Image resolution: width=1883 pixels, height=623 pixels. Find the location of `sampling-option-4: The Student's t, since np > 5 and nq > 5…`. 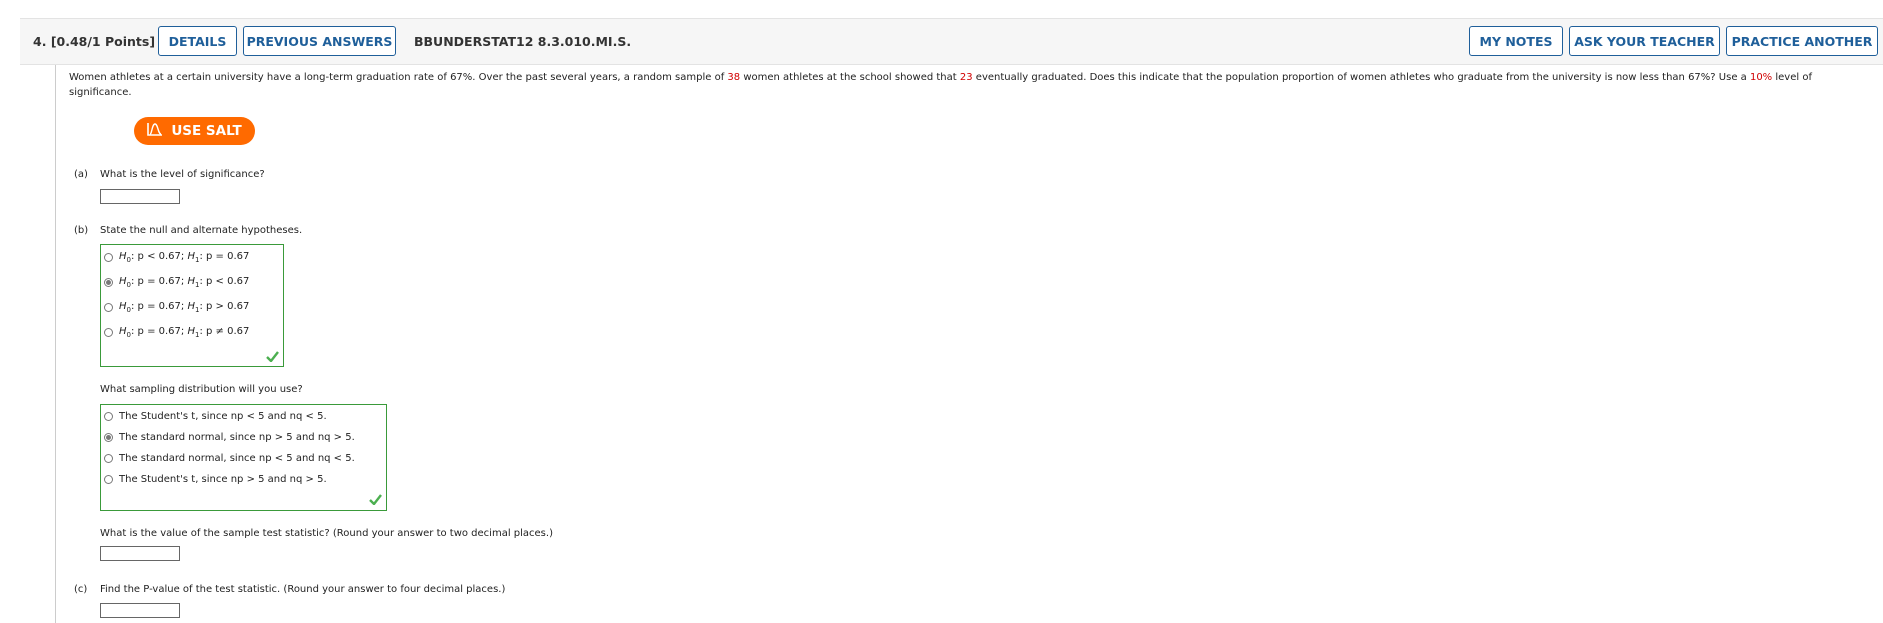

sampling-option-4: The Student's t, since np > 5 and nq > 5… is located at coordinates (215, 479).